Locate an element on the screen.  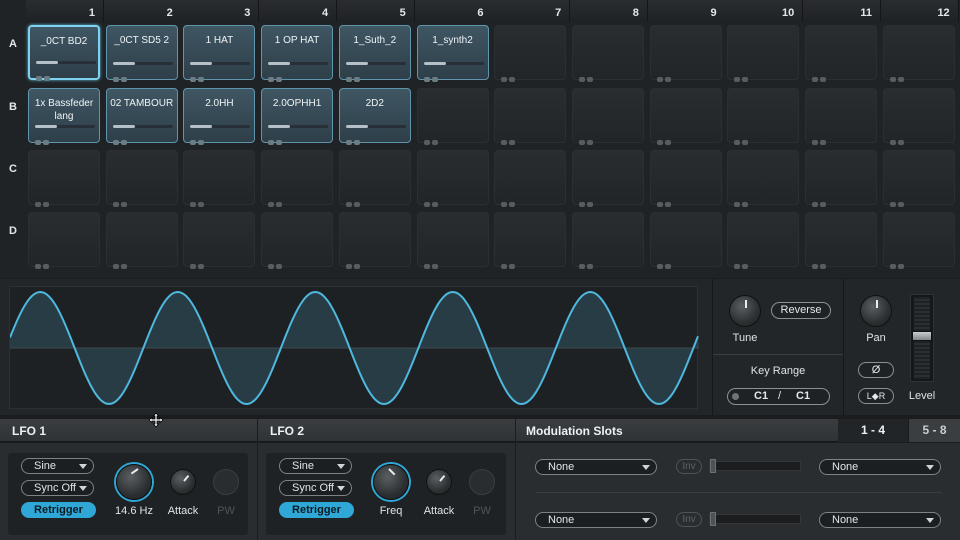
pad-B11 is located at coordinates (841, 116).